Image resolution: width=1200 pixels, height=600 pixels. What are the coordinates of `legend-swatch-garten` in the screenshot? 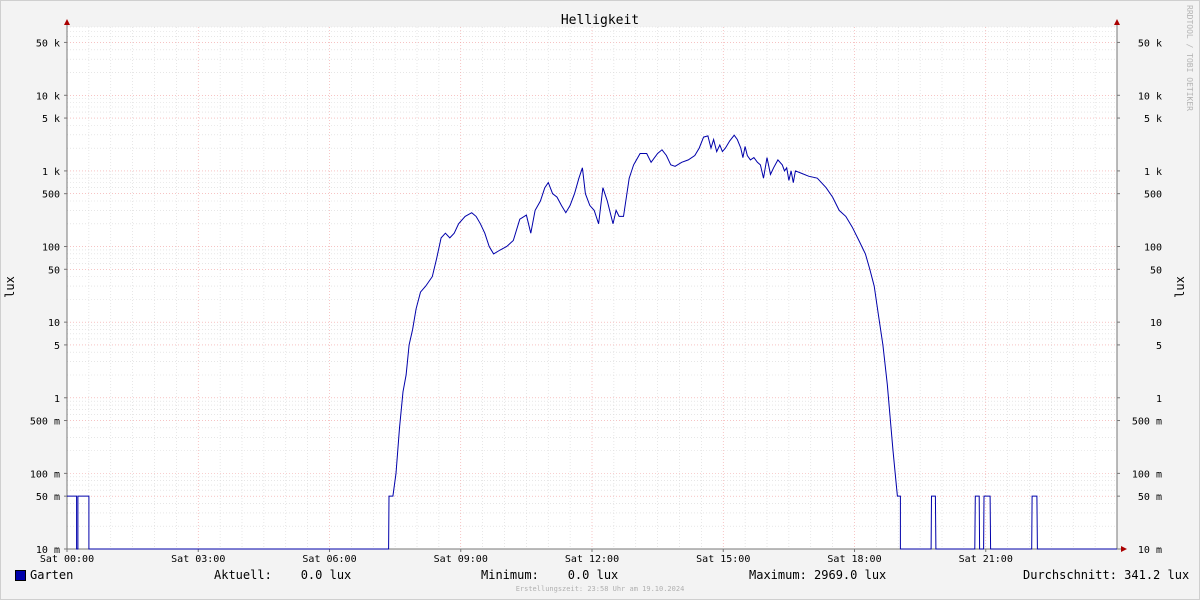 It's located at (20, 575).